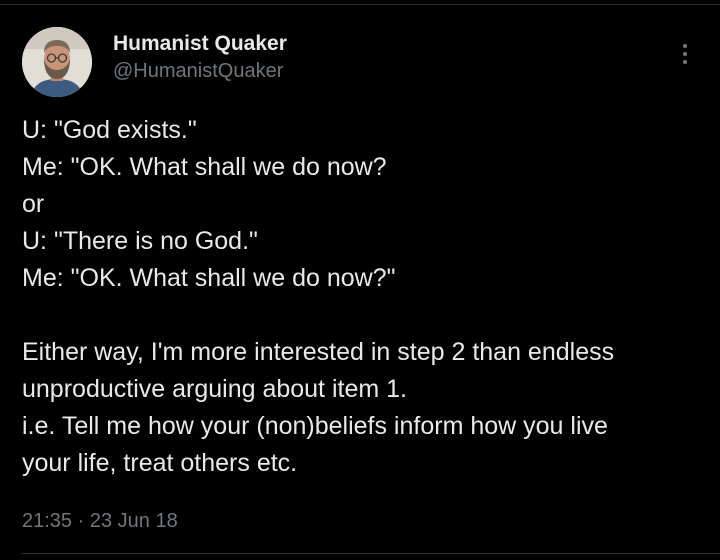 Image resolution: width=720 pixels, height=560 pixels. Describe the element at coordinates (209, 278) in the screenshot. I see `tweet-line: Me: "OK. What shall we do now?"` at that location.